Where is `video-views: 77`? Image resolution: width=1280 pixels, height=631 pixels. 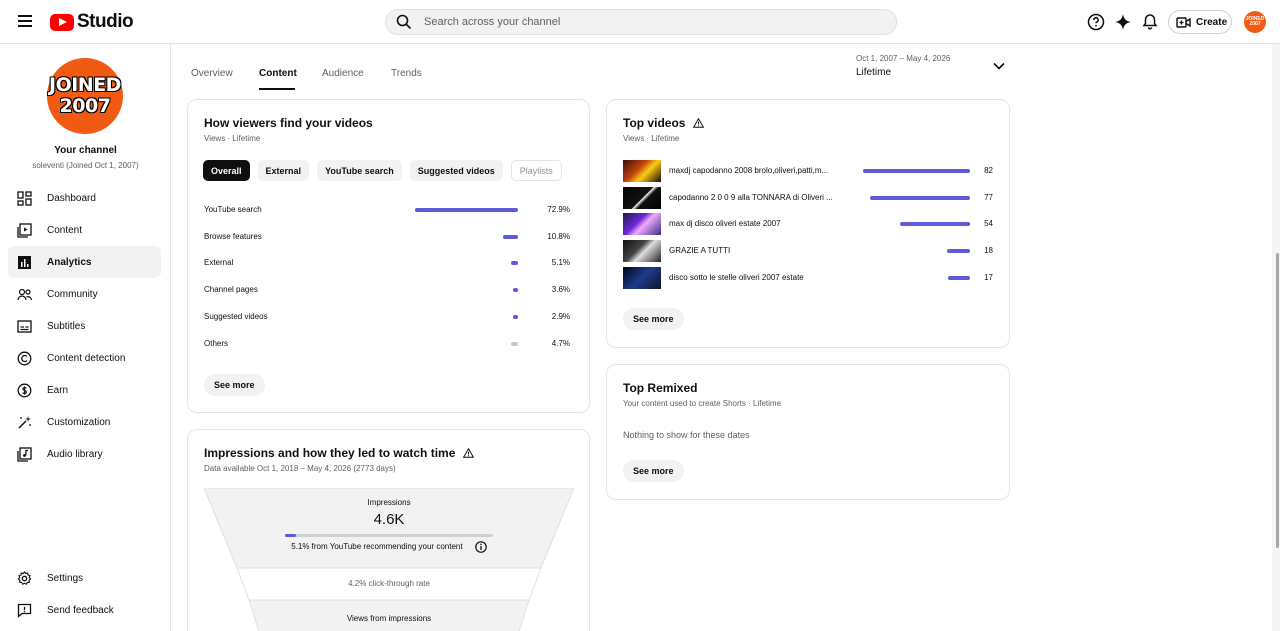 video-views: 77 is located at coordinates (988, 197).